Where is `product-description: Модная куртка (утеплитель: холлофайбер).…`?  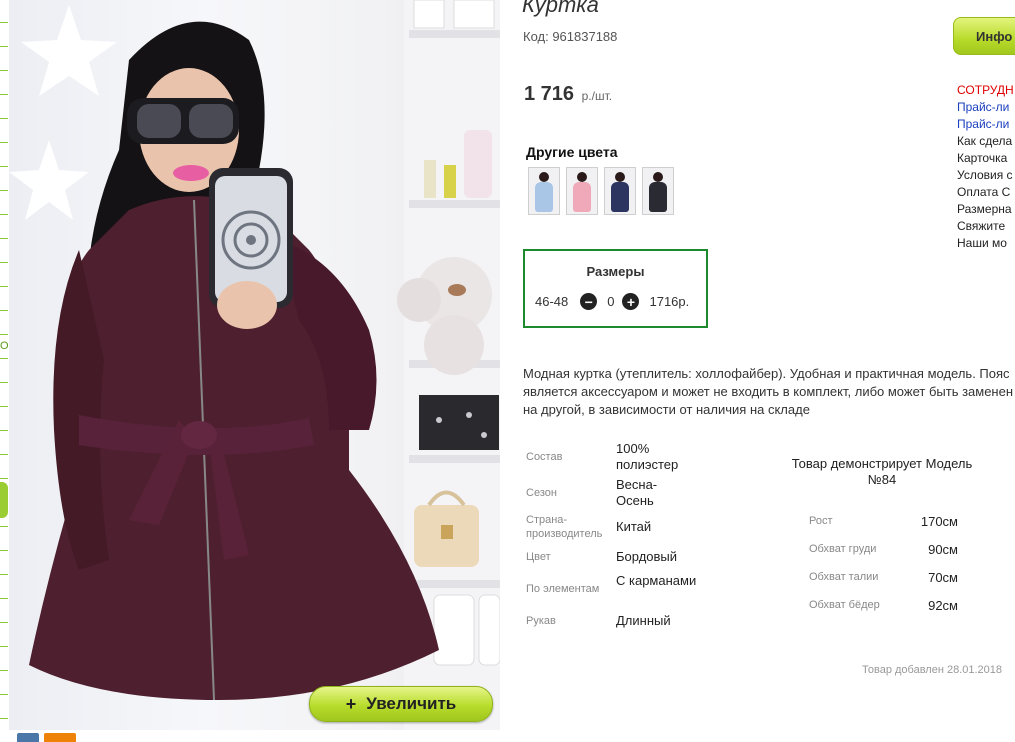
product-description: Модная куртка (утеплитель: холлофайбер).… is located at coordinates (768, 391).